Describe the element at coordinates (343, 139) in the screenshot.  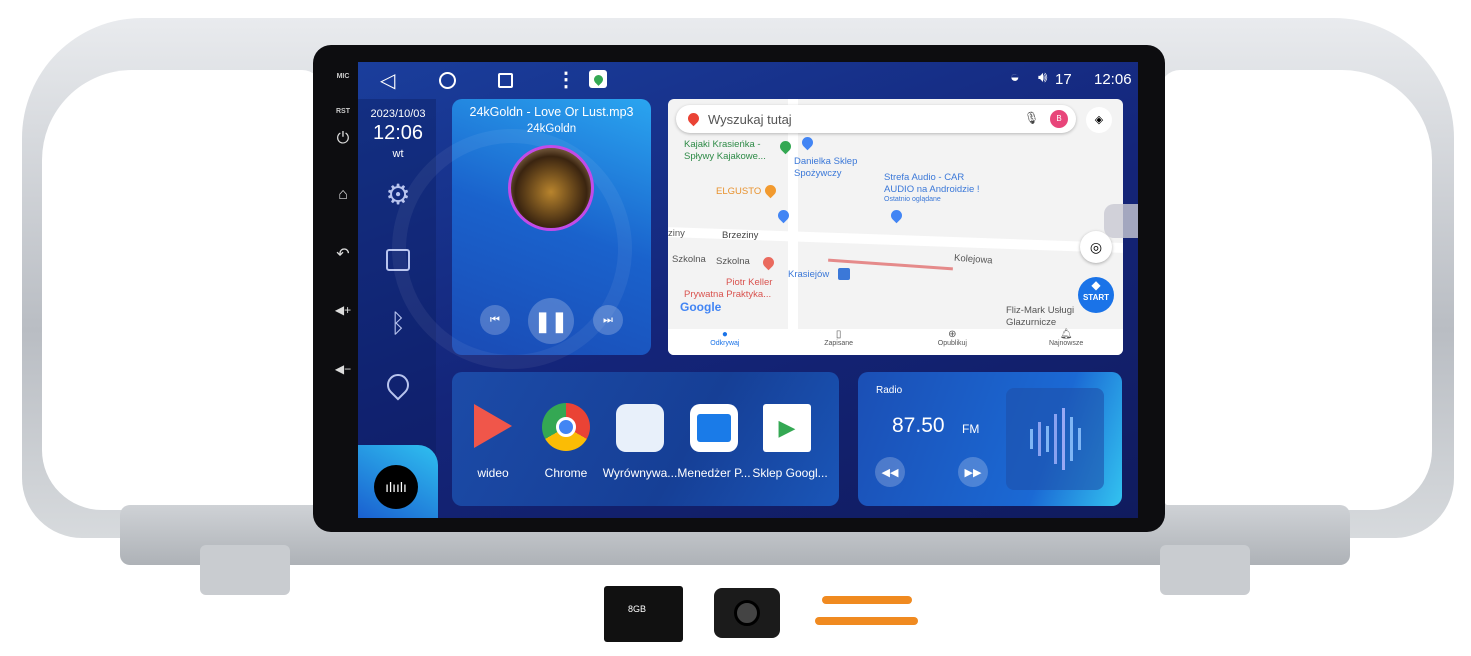
I see `power-icon: ⏻` at that location.